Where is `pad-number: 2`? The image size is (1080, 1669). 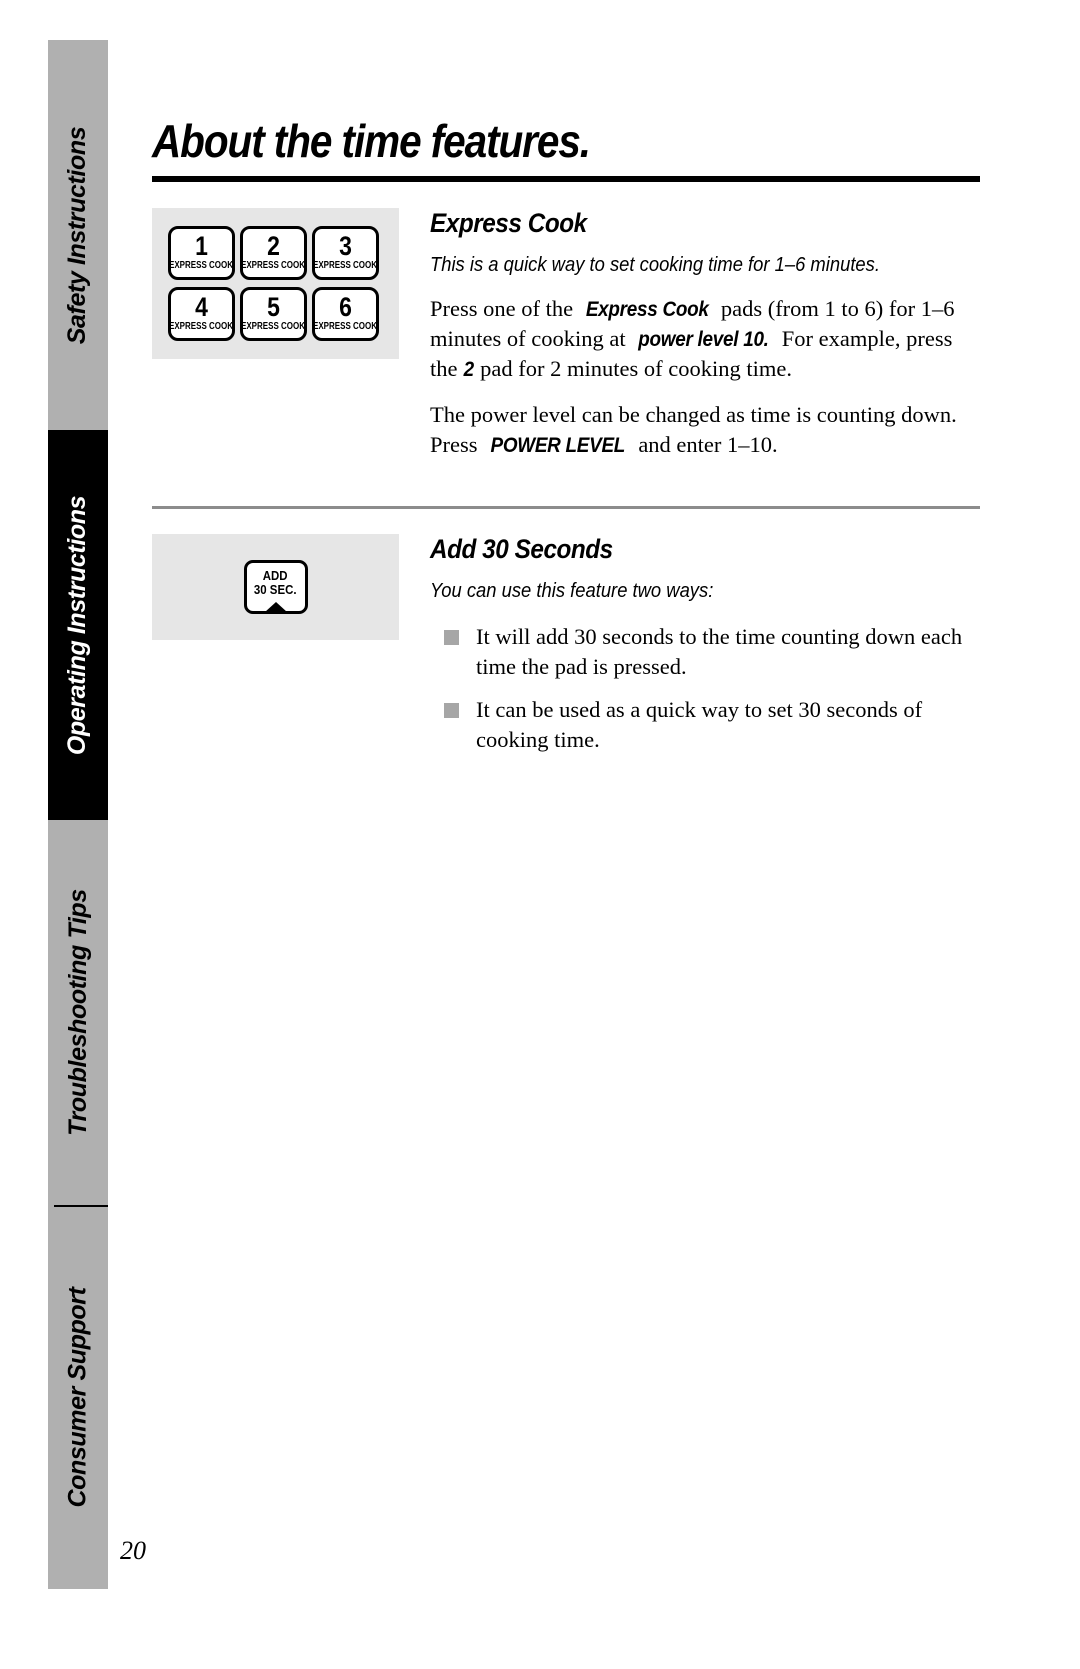
pad-number: 2 is located at coordinates (273, 246).